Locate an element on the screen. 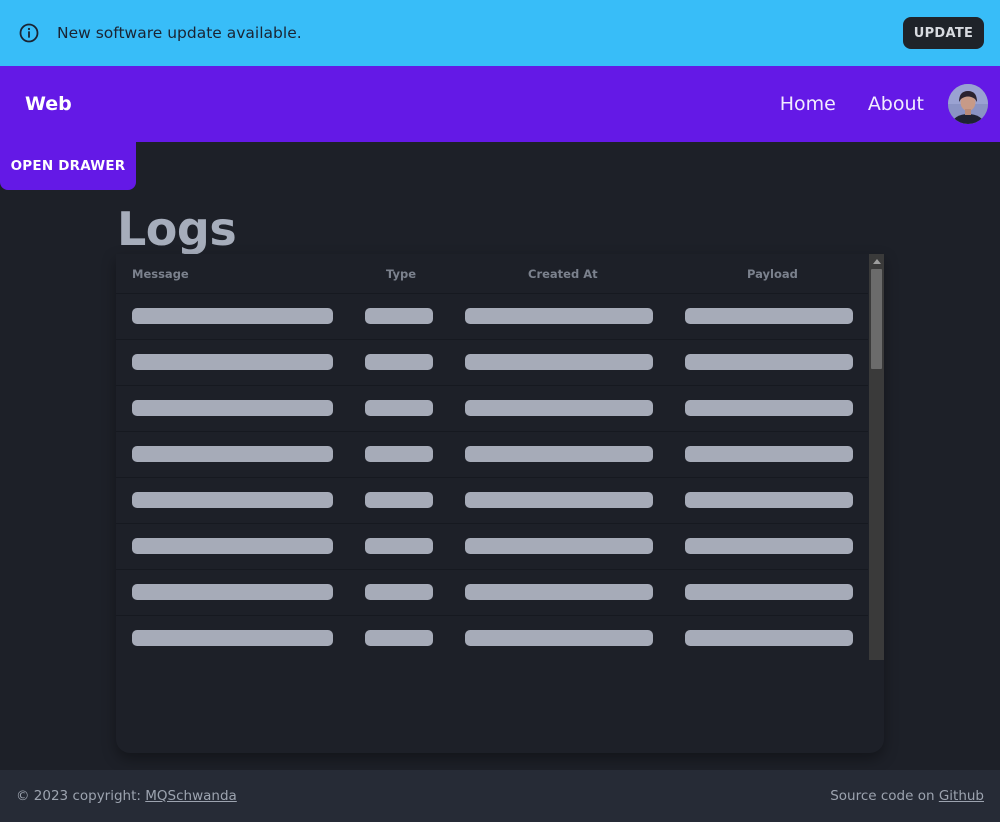 Image resolution: width=1000 pixels, height=822 pixels. author-link: MQSchwanda is located at coordinates (191, 796).